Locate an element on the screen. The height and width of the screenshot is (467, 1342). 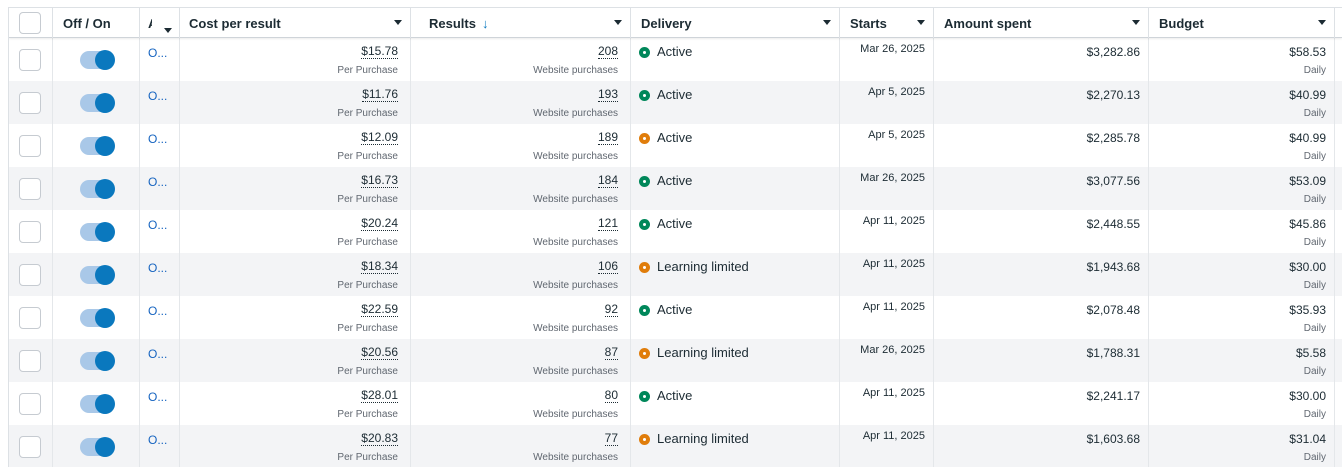
delivery-status-dot is located at coordinates (644, 353).